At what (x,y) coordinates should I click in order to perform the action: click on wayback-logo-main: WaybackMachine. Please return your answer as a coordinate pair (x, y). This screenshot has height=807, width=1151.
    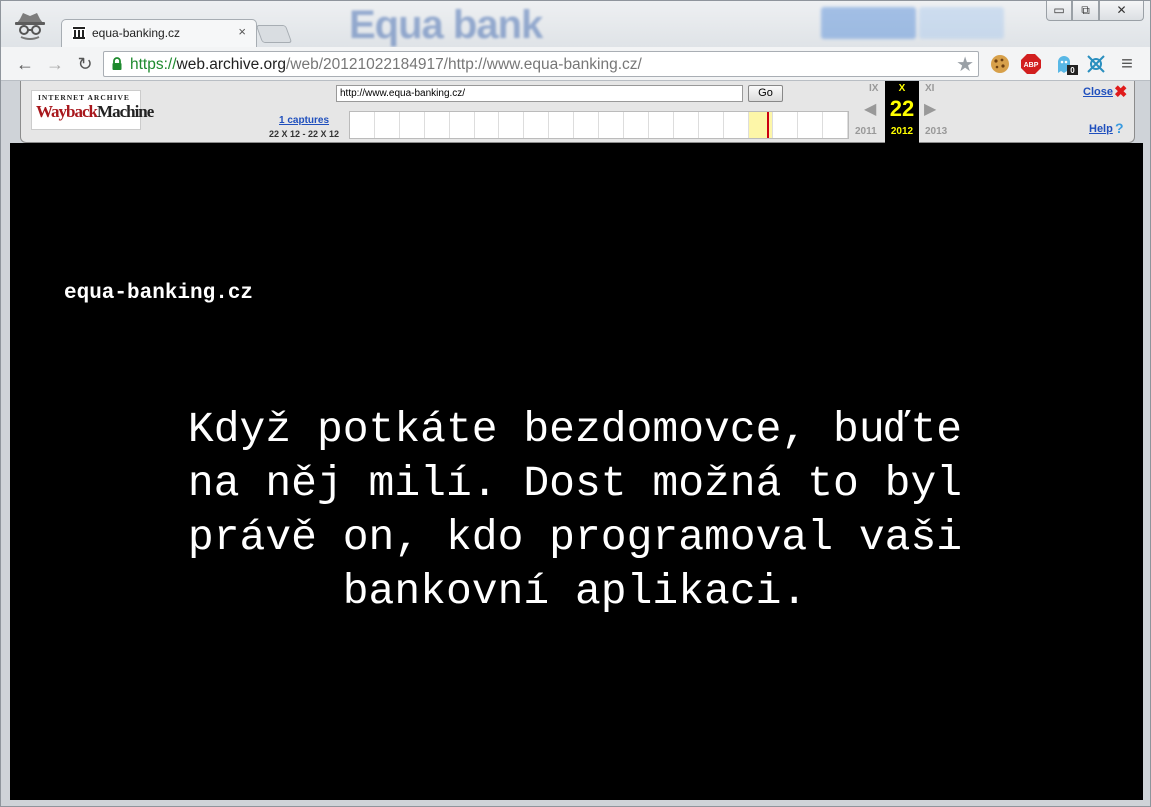
    Looking at the image, I should click on (95, 112).